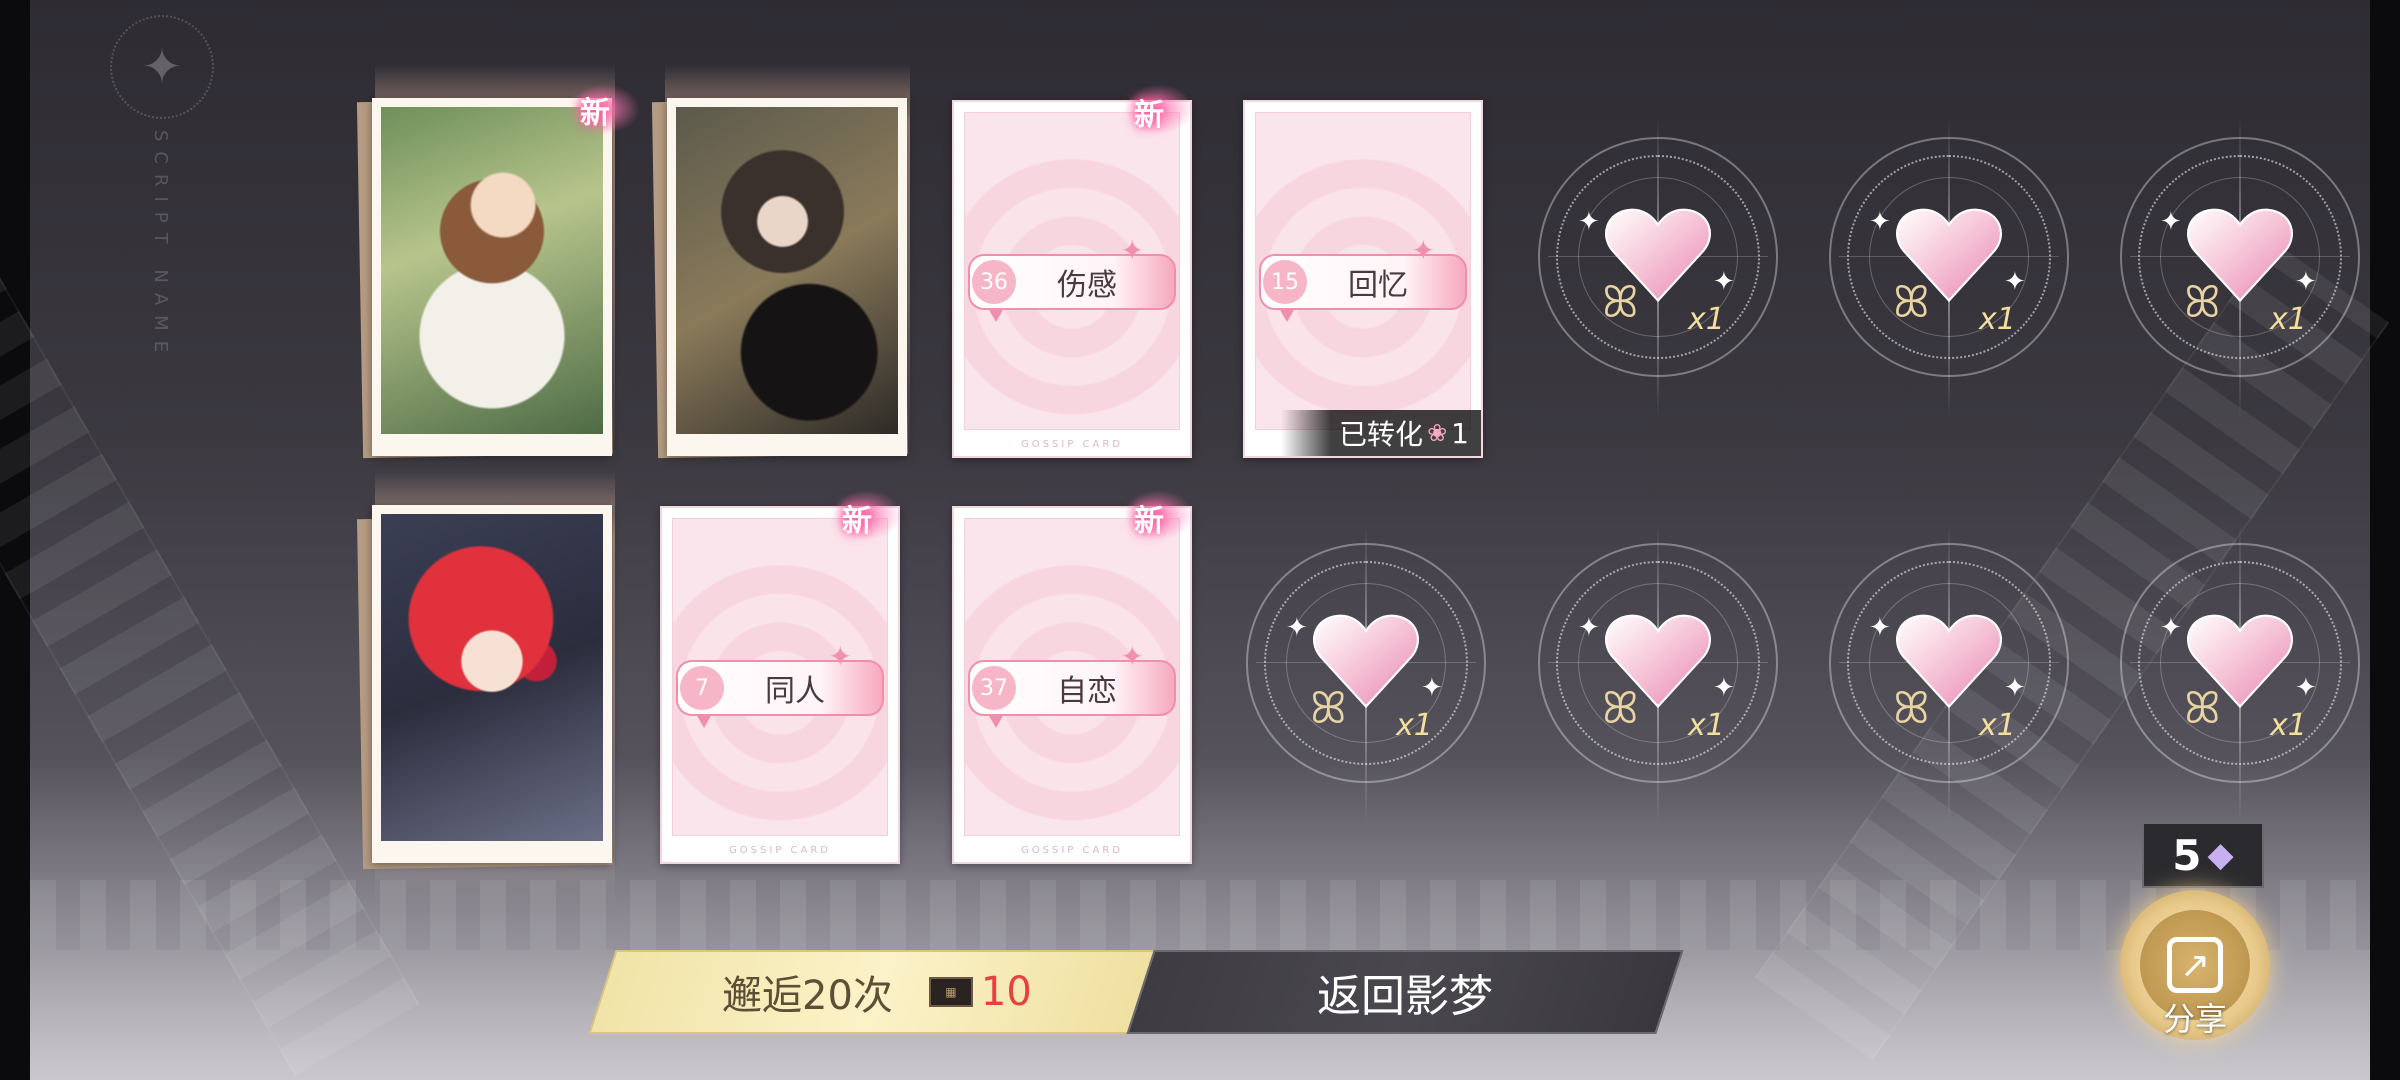 This screenshot has height=1080, width=2400. What do you see at coordinates (1460, 433) in the screenshot?
I see `converted-qty: 1` at bounding box center [1460, 433].